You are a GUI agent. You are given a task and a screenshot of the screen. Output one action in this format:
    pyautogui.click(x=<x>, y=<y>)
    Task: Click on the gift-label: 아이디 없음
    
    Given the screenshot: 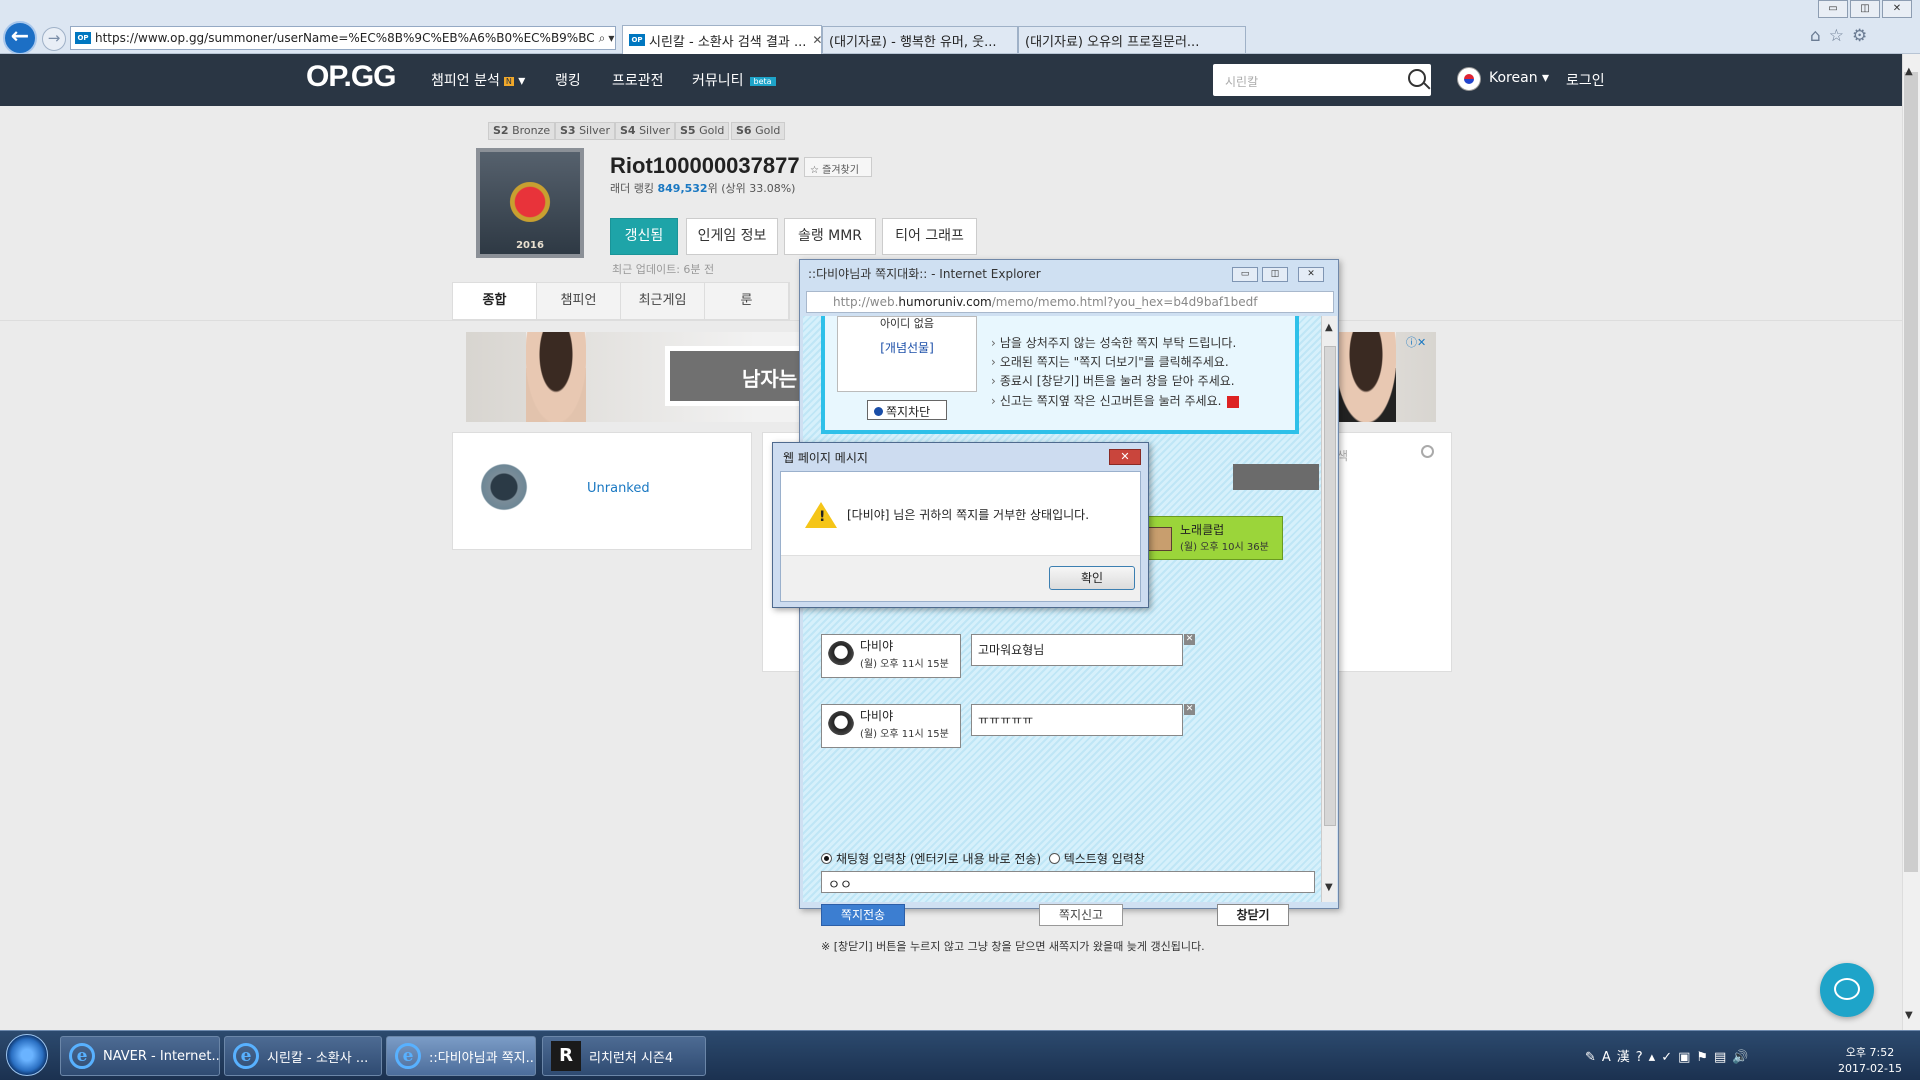 What is the action you would take?
    pyautogui.click(x=907, y=323)
    